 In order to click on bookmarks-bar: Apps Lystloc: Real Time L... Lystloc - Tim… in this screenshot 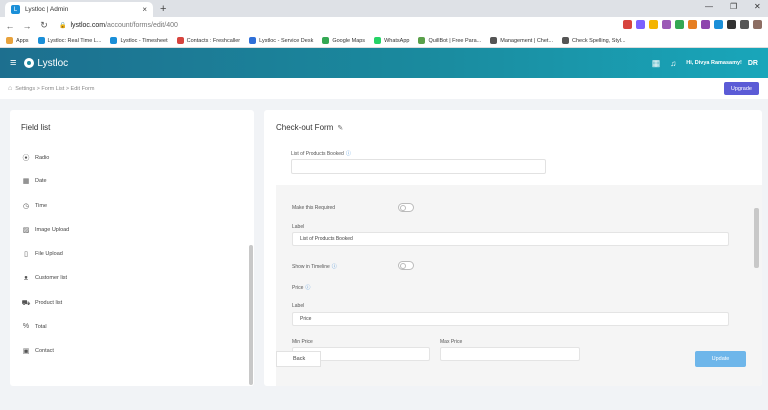, I will do `click(384, 41)`.